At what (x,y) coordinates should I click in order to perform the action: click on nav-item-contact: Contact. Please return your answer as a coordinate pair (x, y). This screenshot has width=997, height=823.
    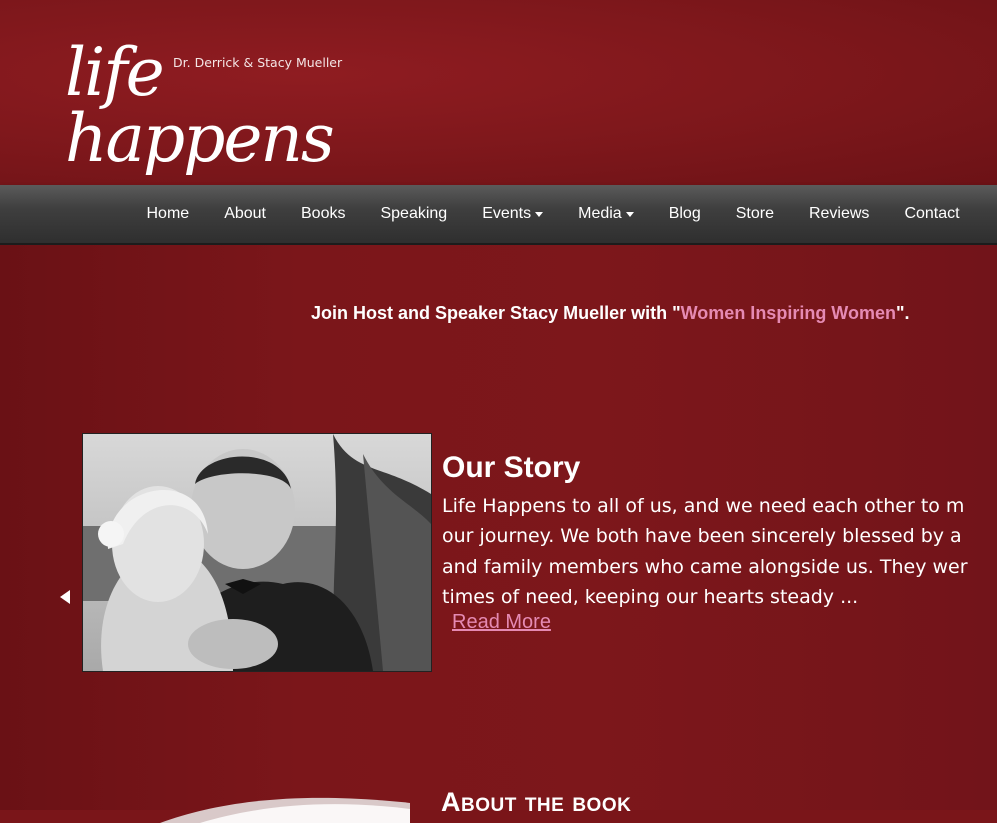
    Looking at the image, I should click on (932, 214).